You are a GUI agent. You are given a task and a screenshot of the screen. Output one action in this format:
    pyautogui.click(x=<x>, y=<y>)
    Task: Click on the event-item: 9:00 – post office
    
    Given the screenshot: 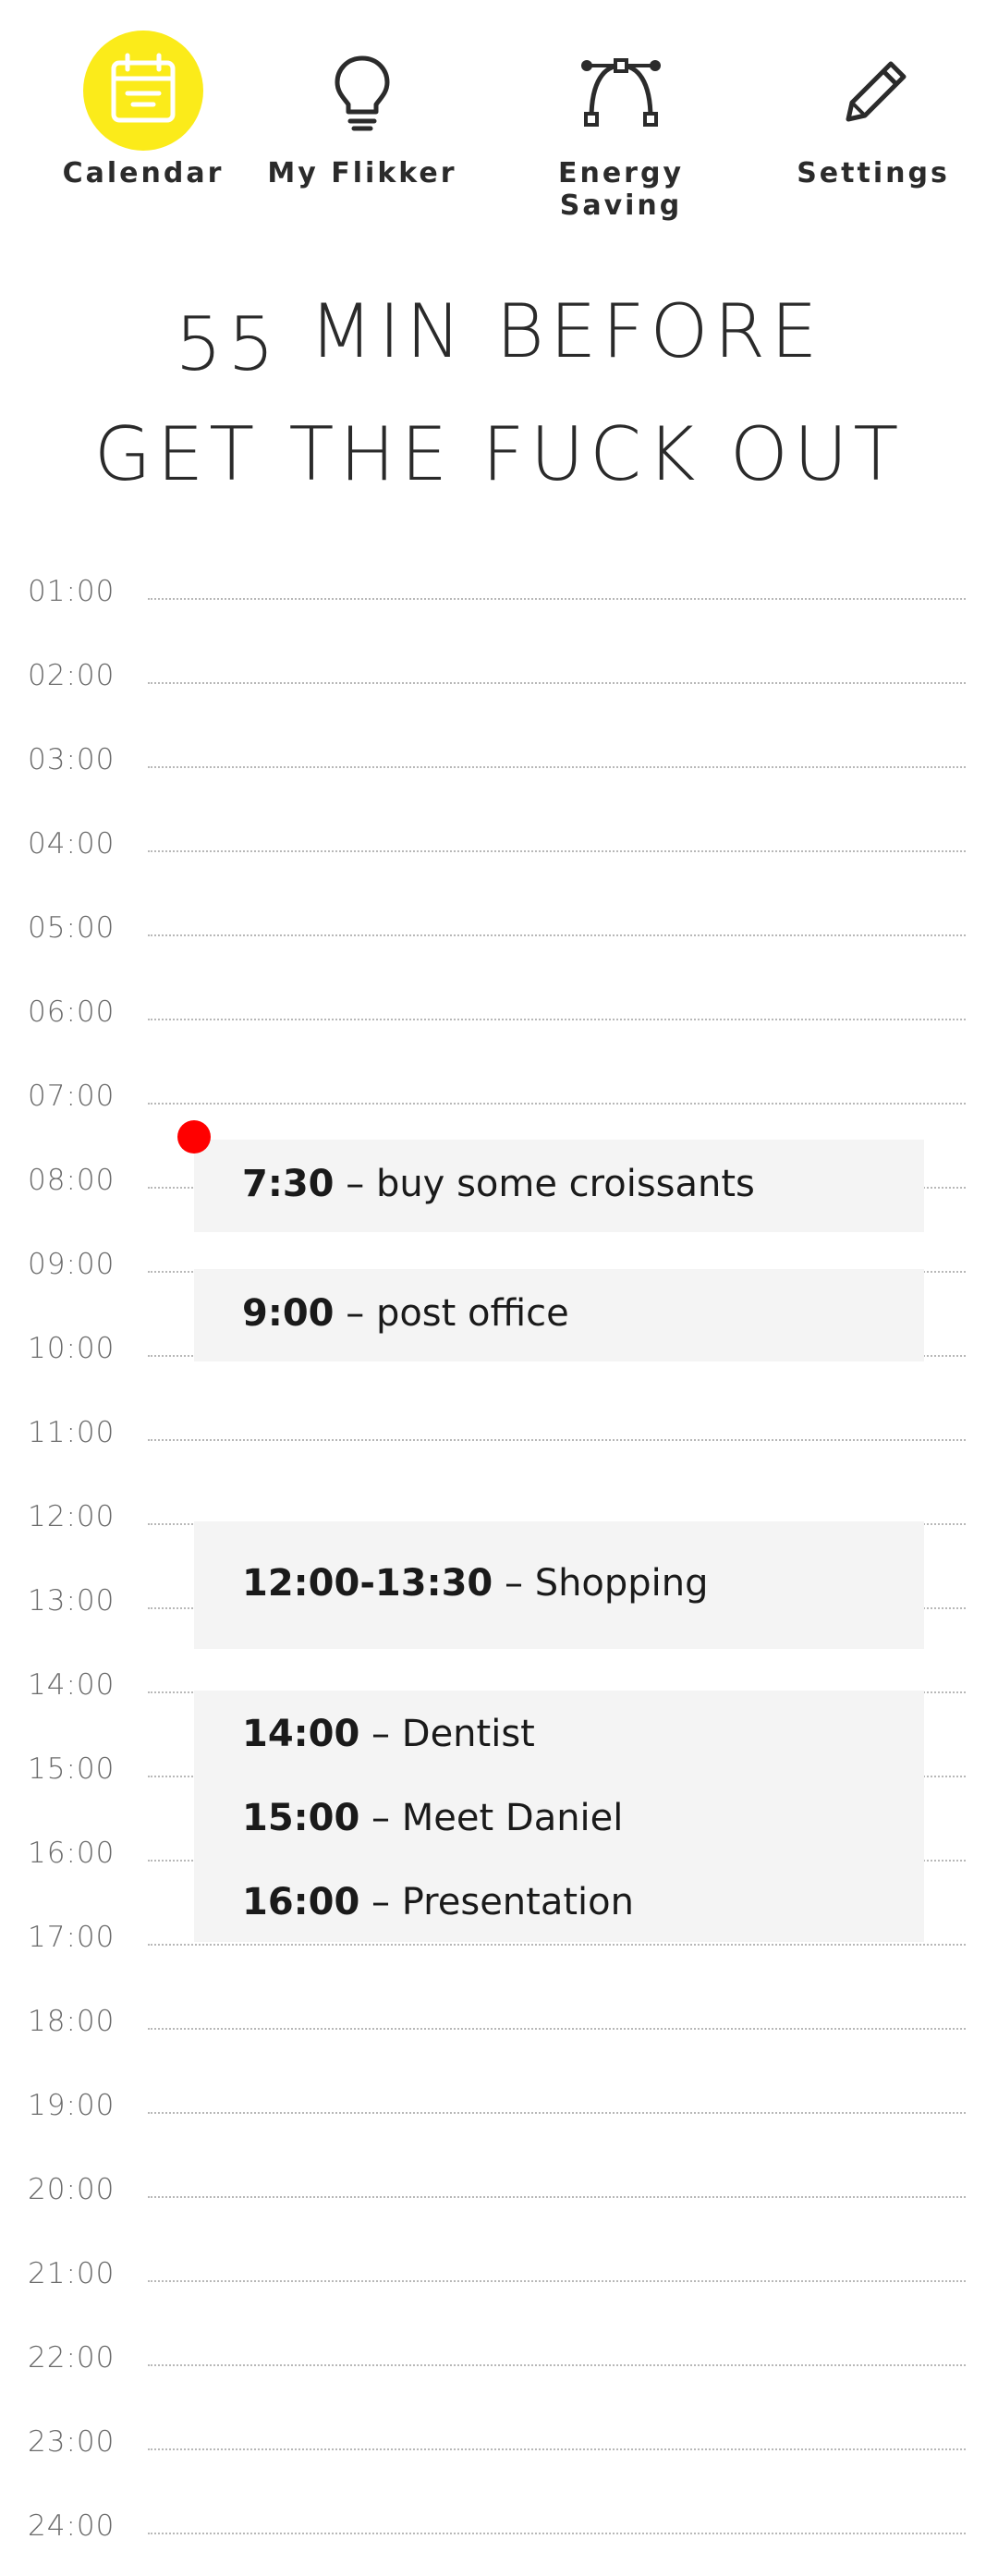 What is the action you would take?
    pyautogui.click(x=405, y=1313)
    